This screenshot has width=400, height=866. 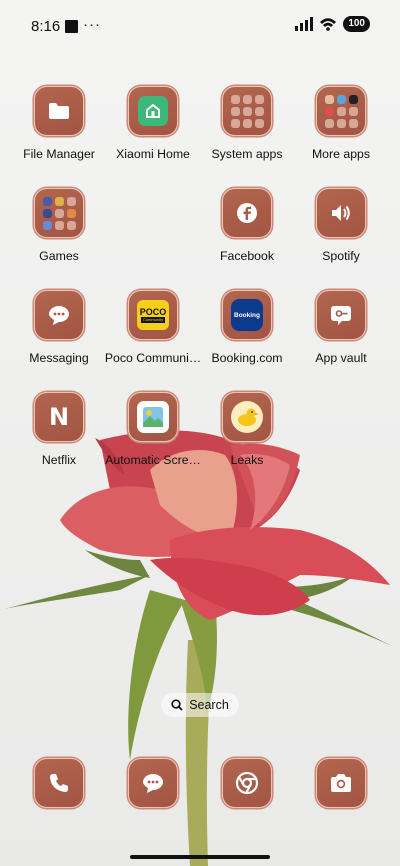 I want to click on status-indicators: 100, so click(x=332, y=24).